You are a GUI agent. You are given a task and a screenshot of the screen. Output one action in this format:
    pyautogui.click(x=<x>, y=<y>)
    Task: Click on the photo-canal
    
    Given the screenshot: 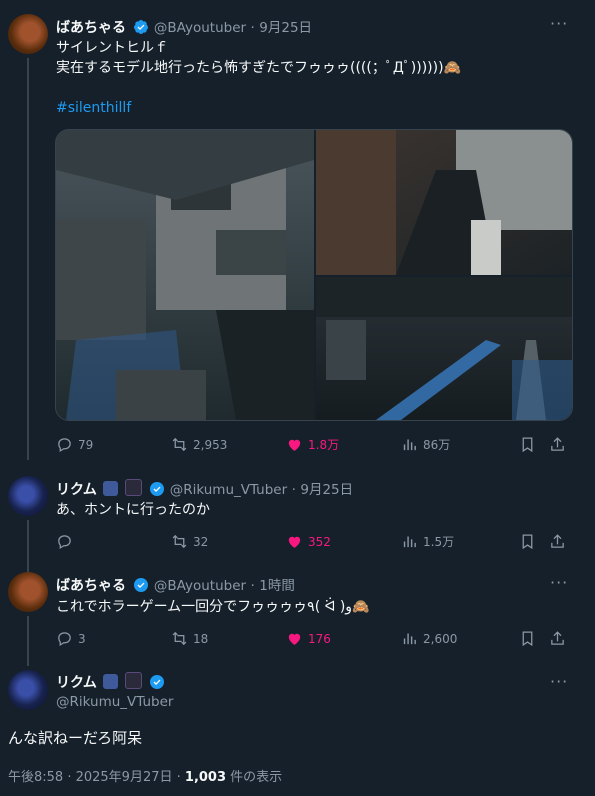 What is the action you would take?
    pyautogui.click(x=444, y=348)
    